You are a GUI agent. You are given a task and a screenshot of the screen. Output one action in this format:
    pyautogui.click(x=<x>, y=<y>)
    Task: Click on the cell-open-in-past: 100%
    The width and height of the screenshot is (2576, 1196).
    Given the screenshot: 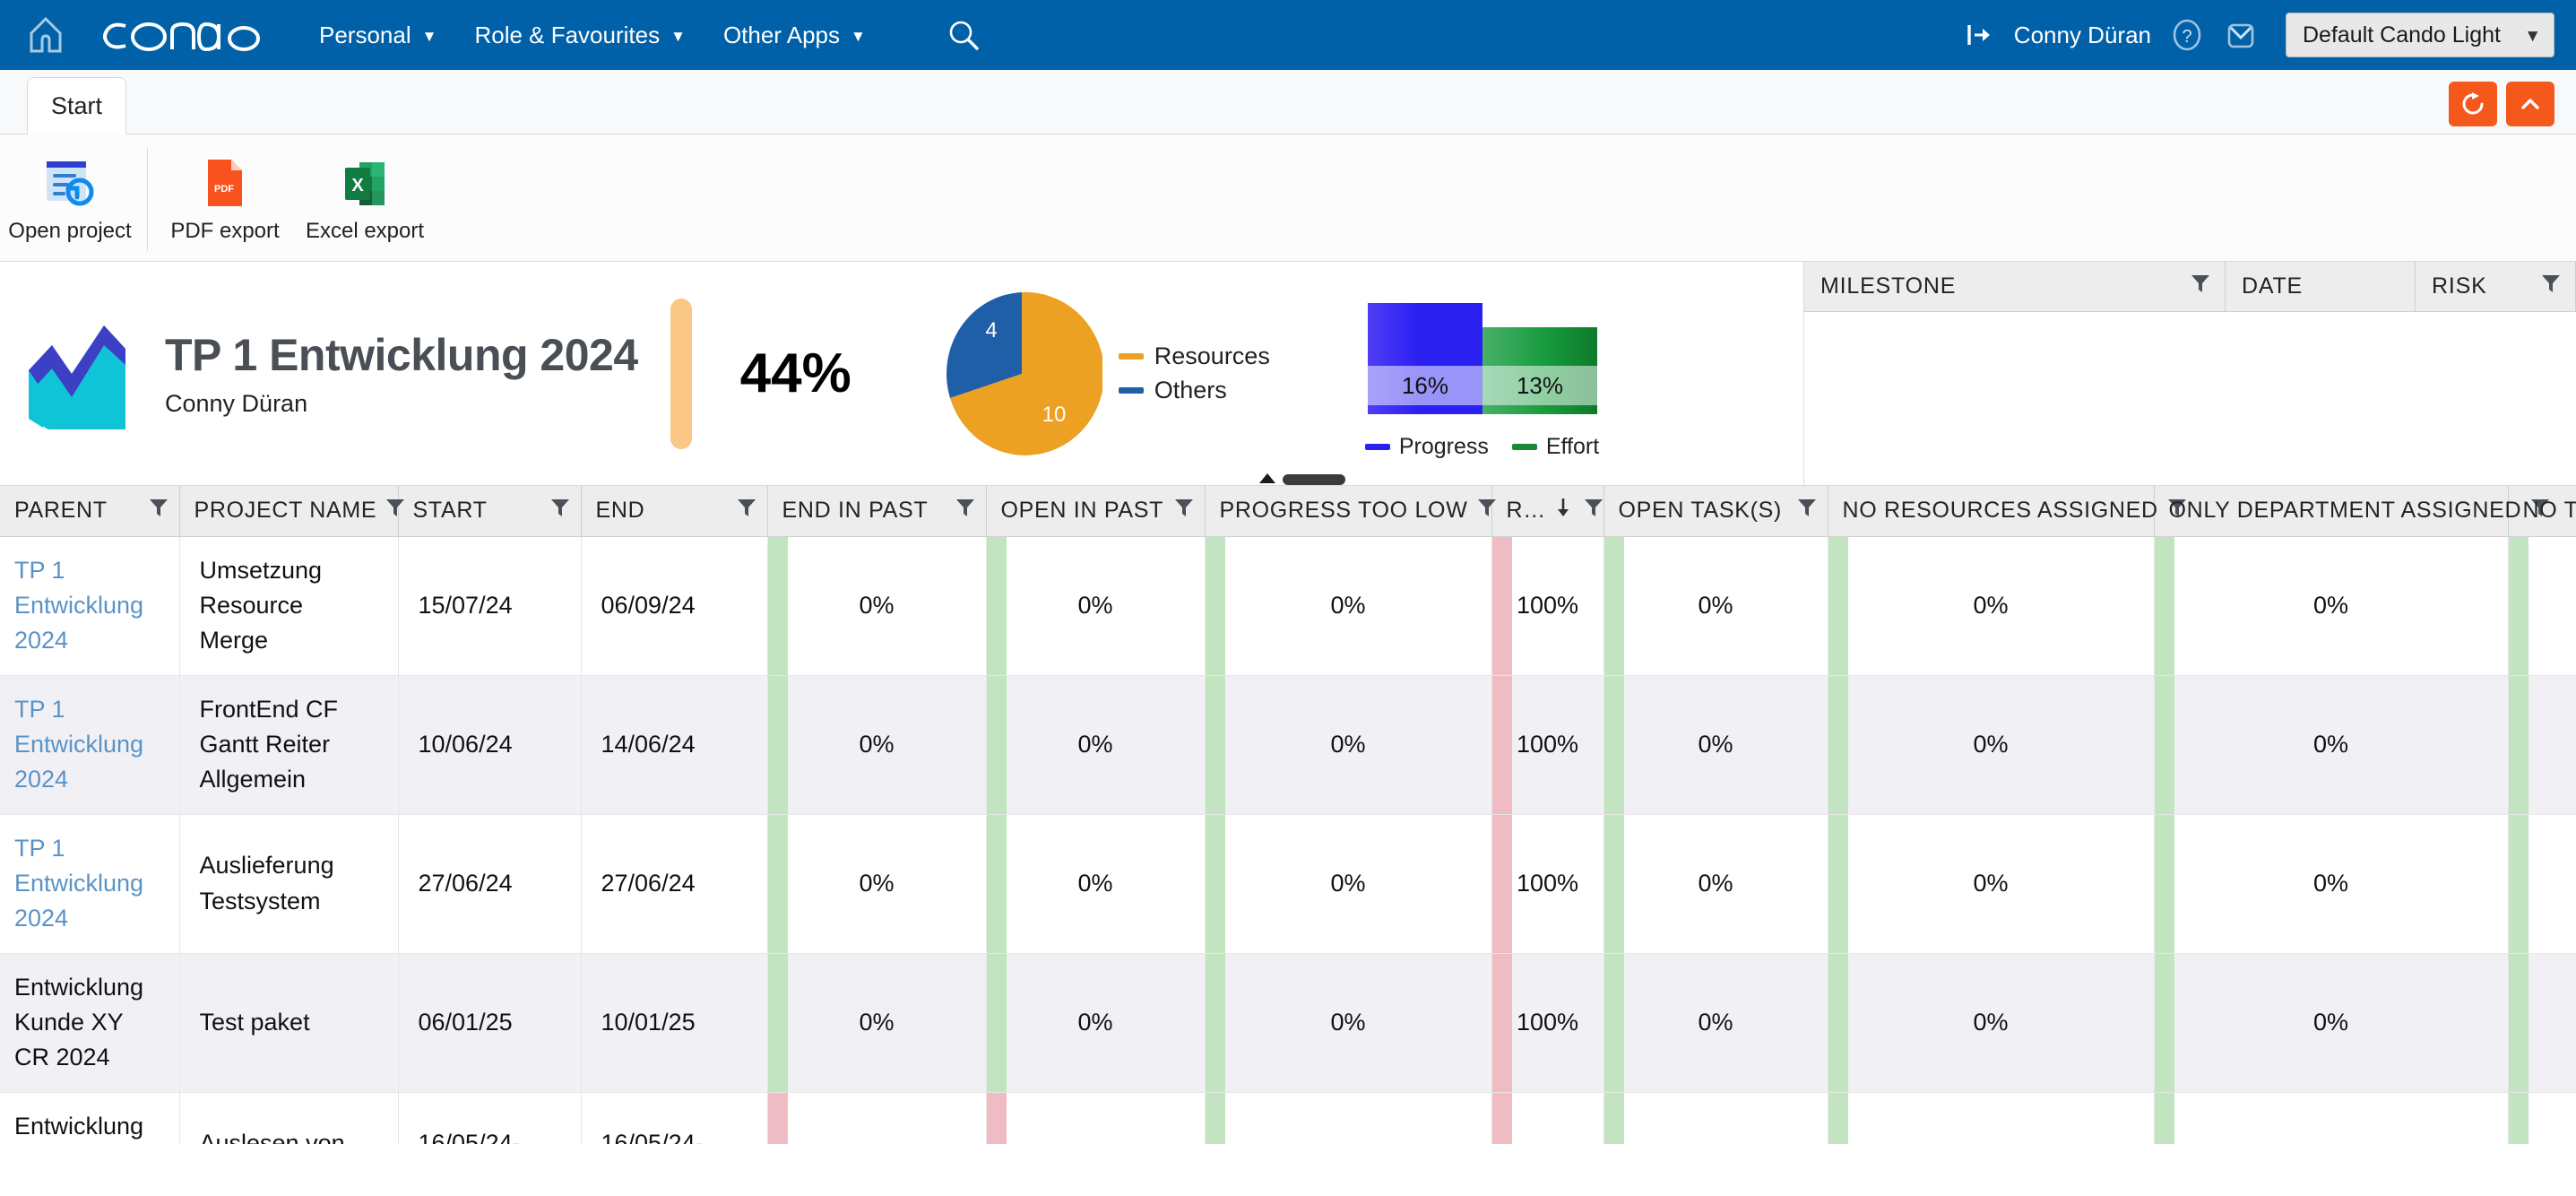 What is the action you would take?
    pyautogui.click(x=1096, y=1118)
    